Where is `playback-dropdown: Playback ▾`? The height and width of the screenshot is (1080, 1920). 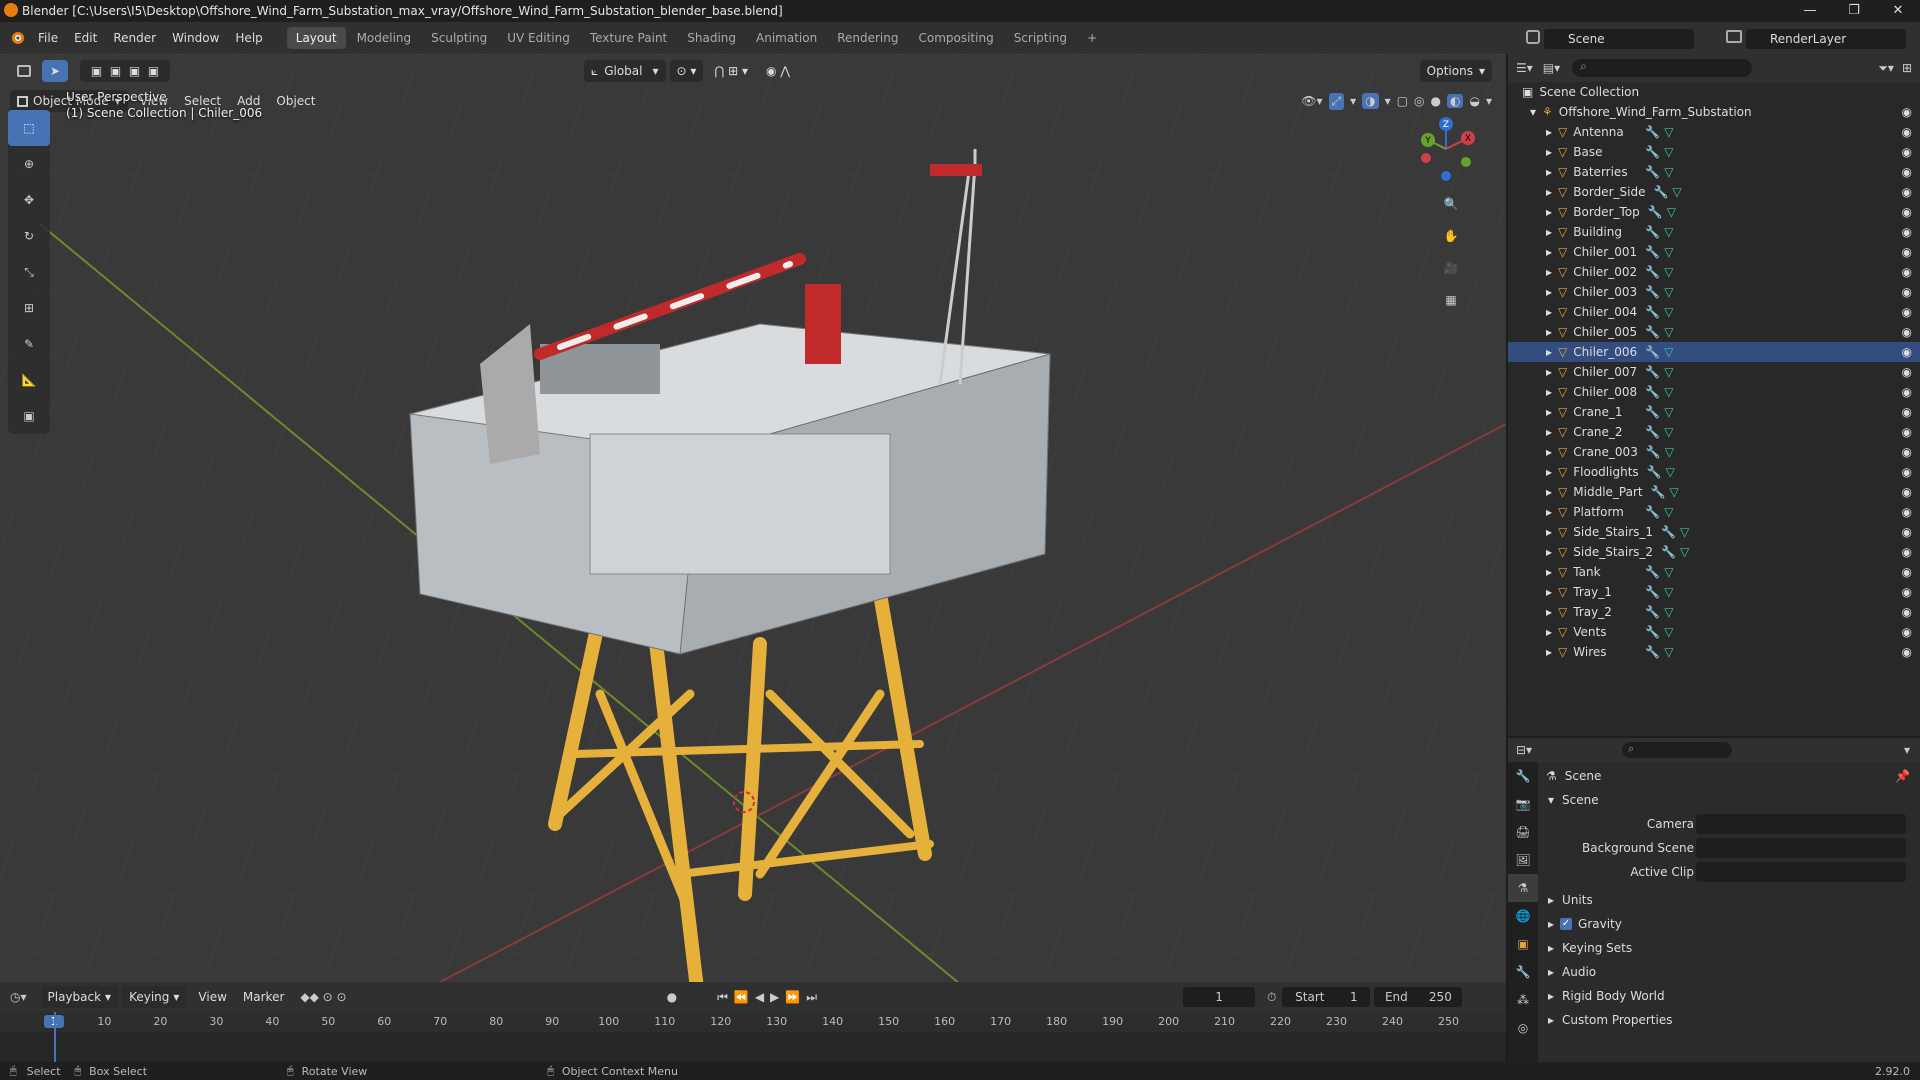 playback-dropdown: Playback ▾ is located at coordinates (79, 997).